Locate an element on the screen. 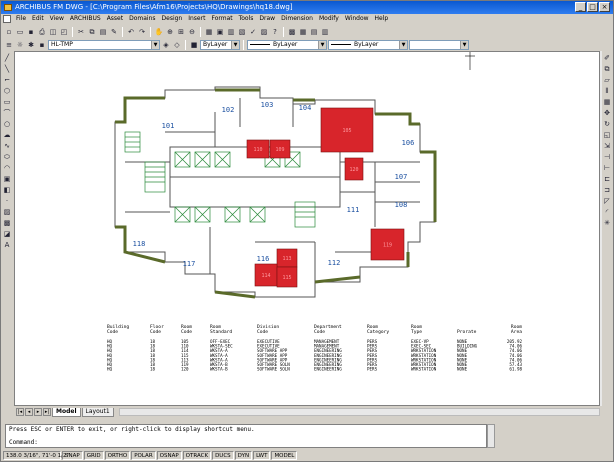  move-icon: ✥ is located at coordinates (607, 113).